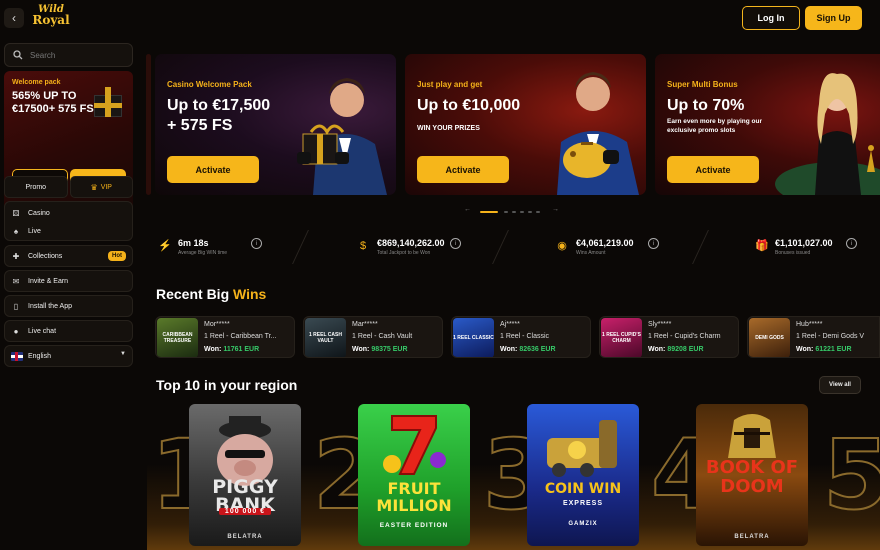 This screenshot has height=550, width=880. Describe the element at coordinates (411, 243) in the screenshot. I see `stat-value: €869,140,262.00` at that location.